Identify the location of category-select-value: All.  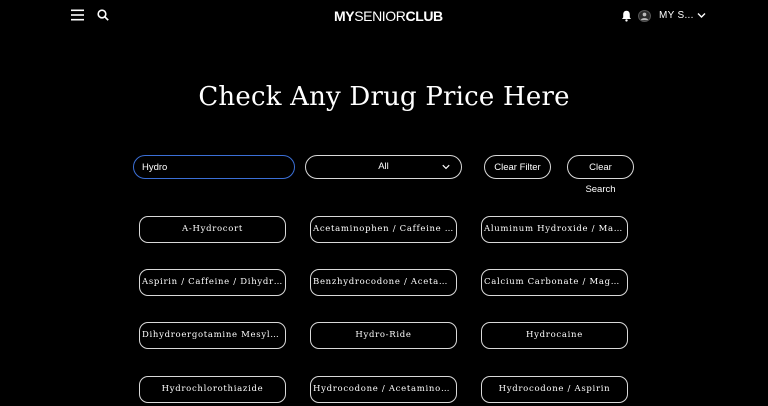
(383, 166).